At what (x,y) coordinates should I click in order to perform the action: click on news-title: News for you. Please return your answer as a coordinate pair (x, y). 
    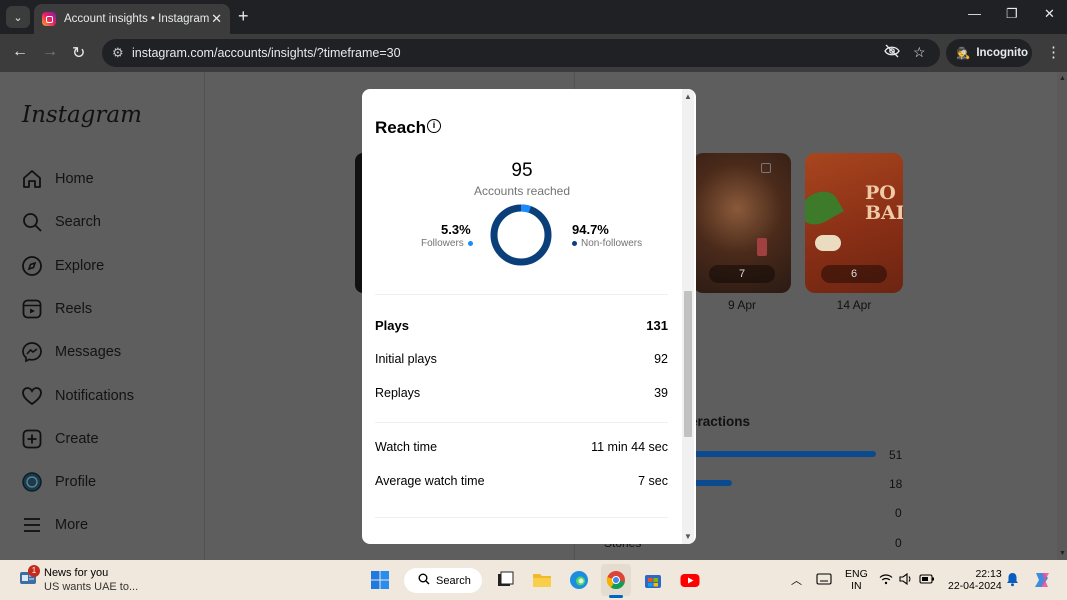
    Looking at the image, I should click on (76, 573).